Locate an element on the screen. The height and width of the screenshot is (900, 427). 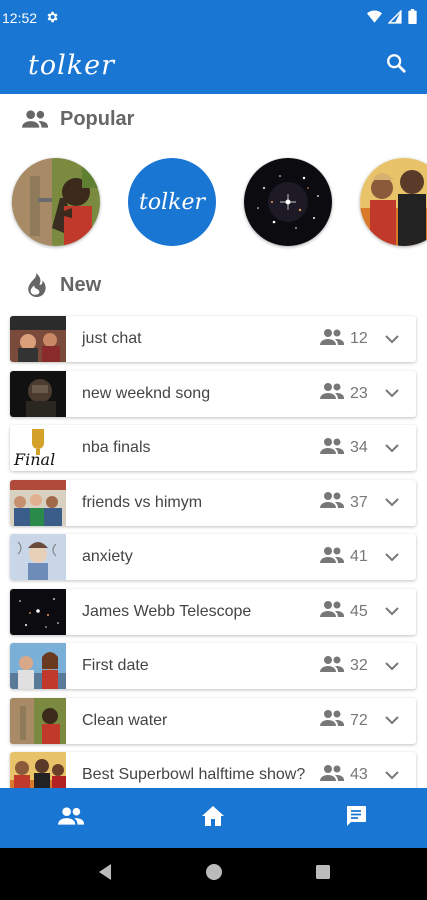
system-recents-button is located at coordinates (323, 874).